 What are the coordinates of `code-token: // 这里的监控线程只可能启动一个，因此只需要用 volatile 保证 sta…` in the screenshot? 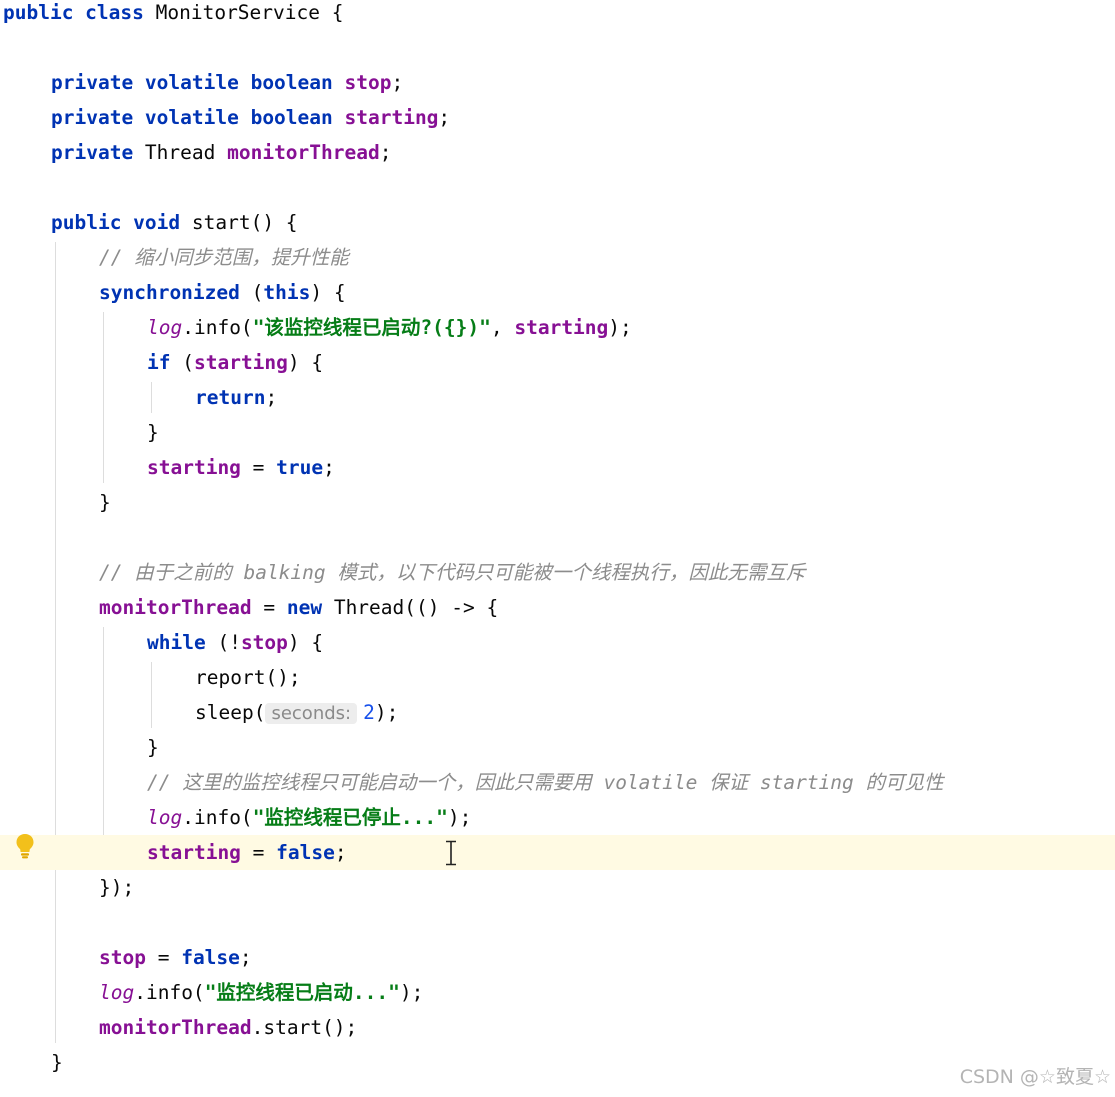 It's located at (545, 782).